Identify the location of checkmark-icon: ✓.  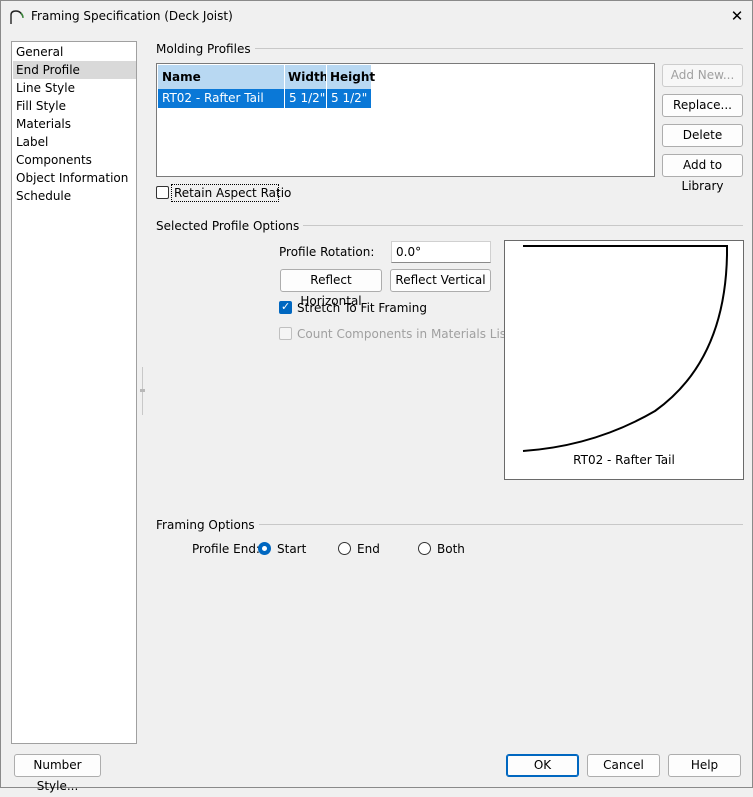
(286, 306).